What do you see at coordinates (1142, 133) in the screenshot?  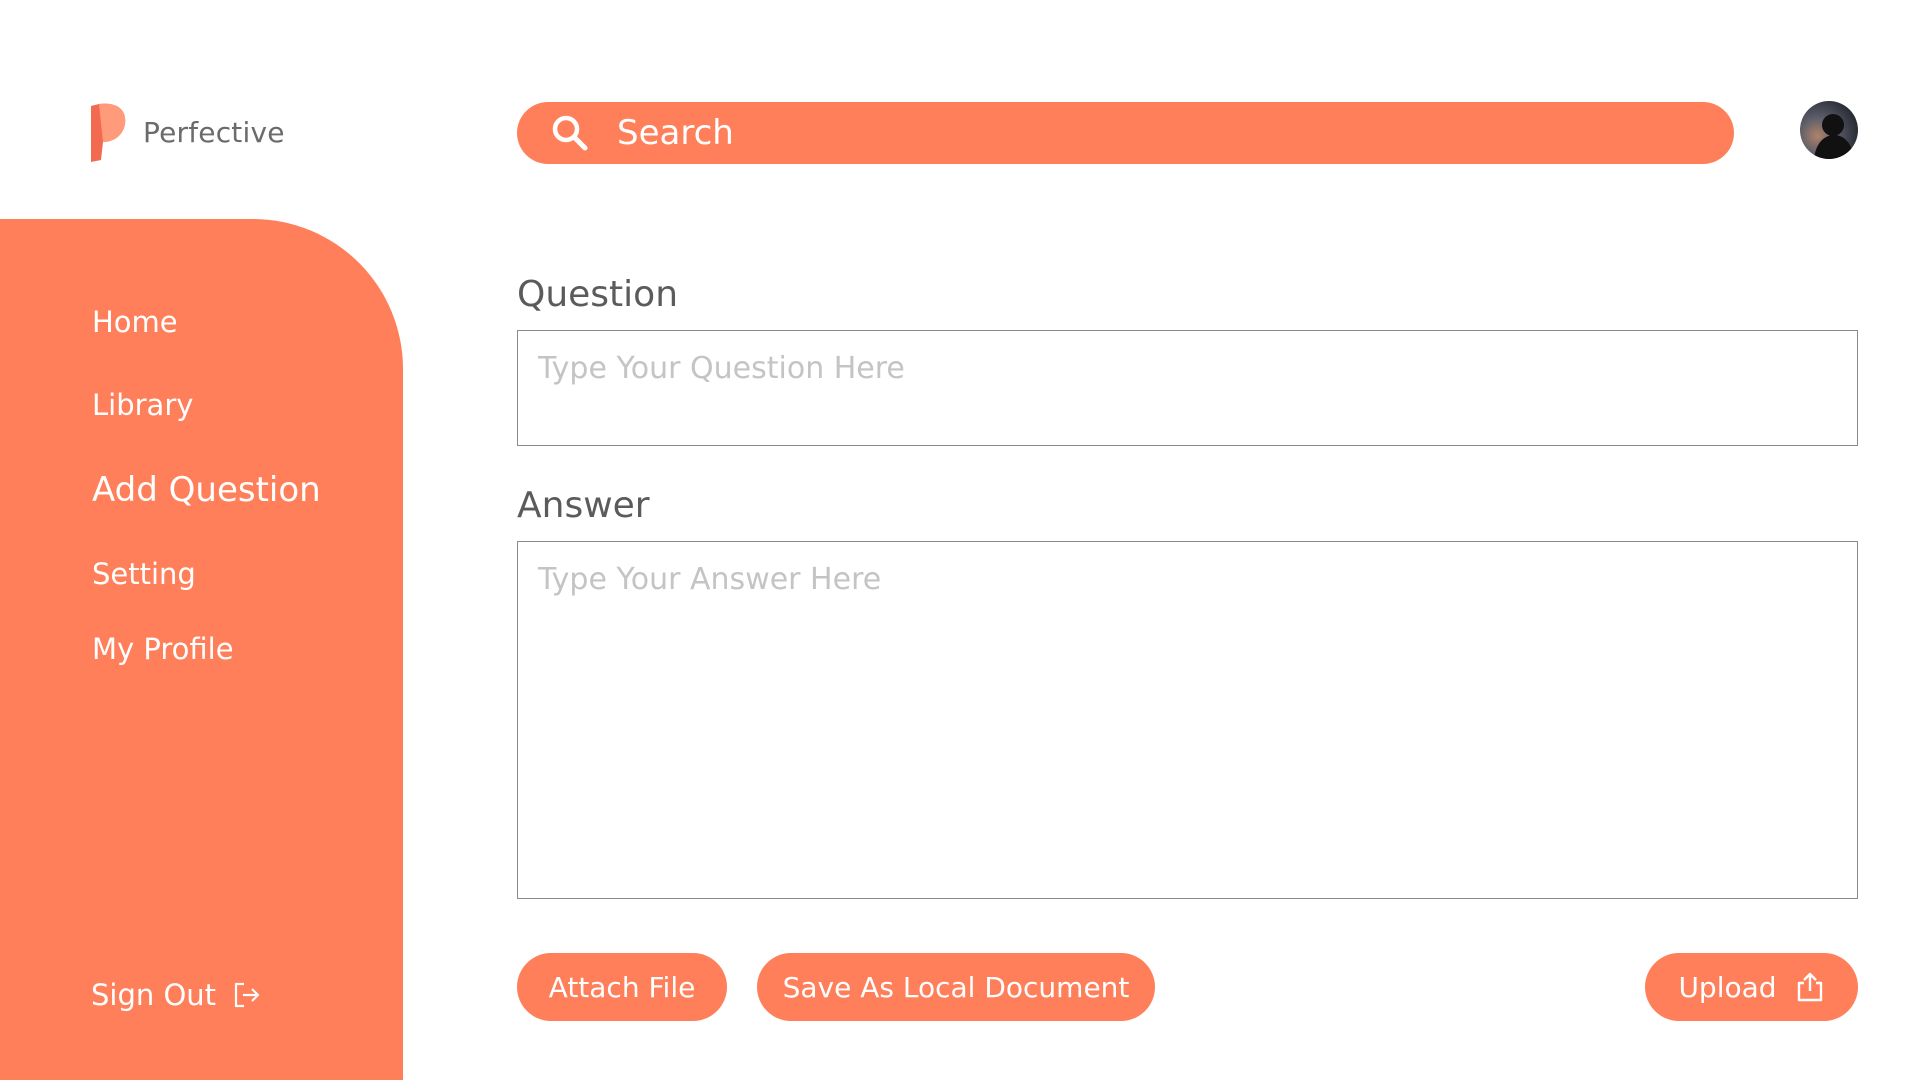 I see `search-input` at bounding box center [1142, 133].